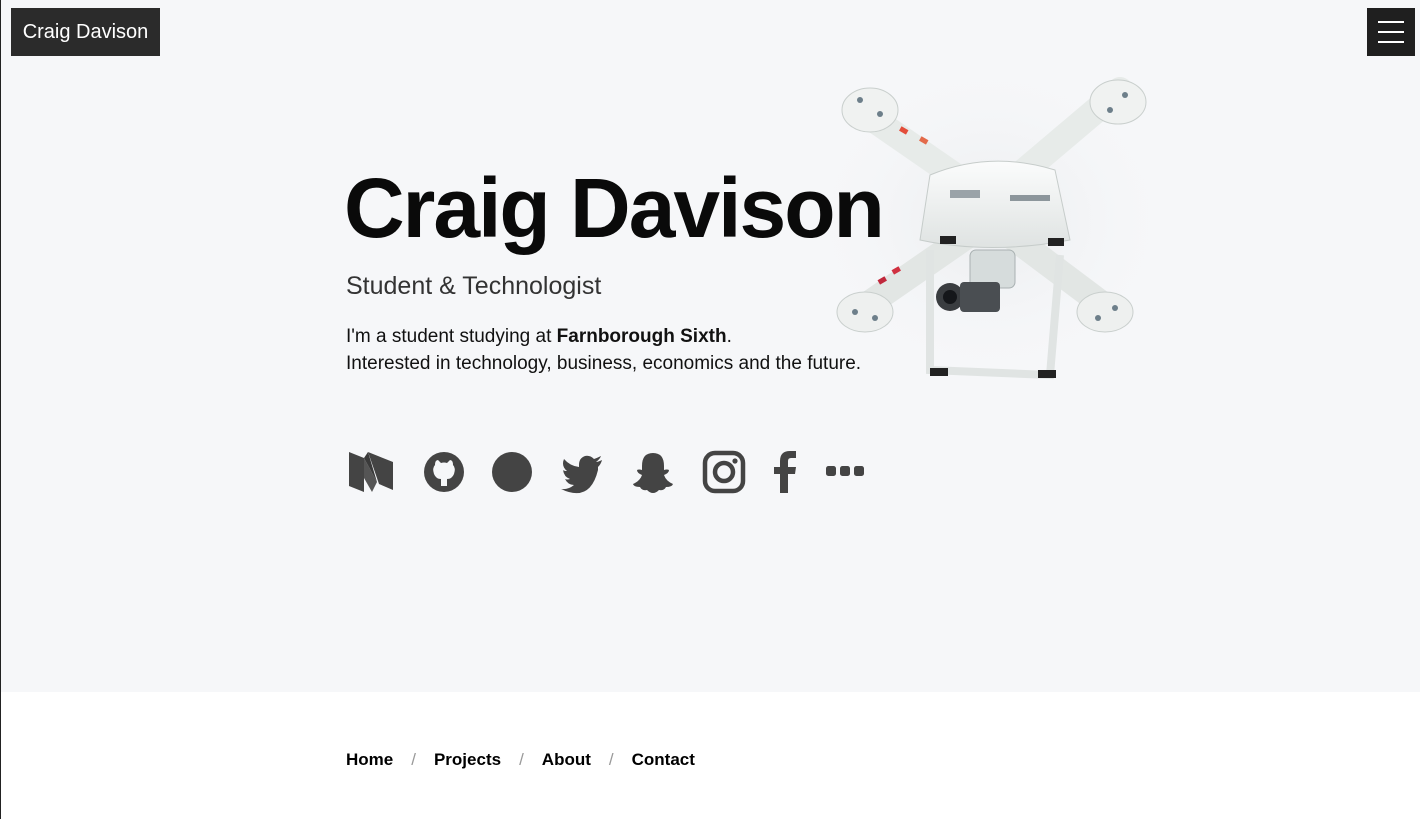 The width and height of the screenshot is (1420, 819). What do you see at coordinates (467, 760) in the screenshot?
I see `nav-link-projects: Projects` at bounding box center [467, 760].